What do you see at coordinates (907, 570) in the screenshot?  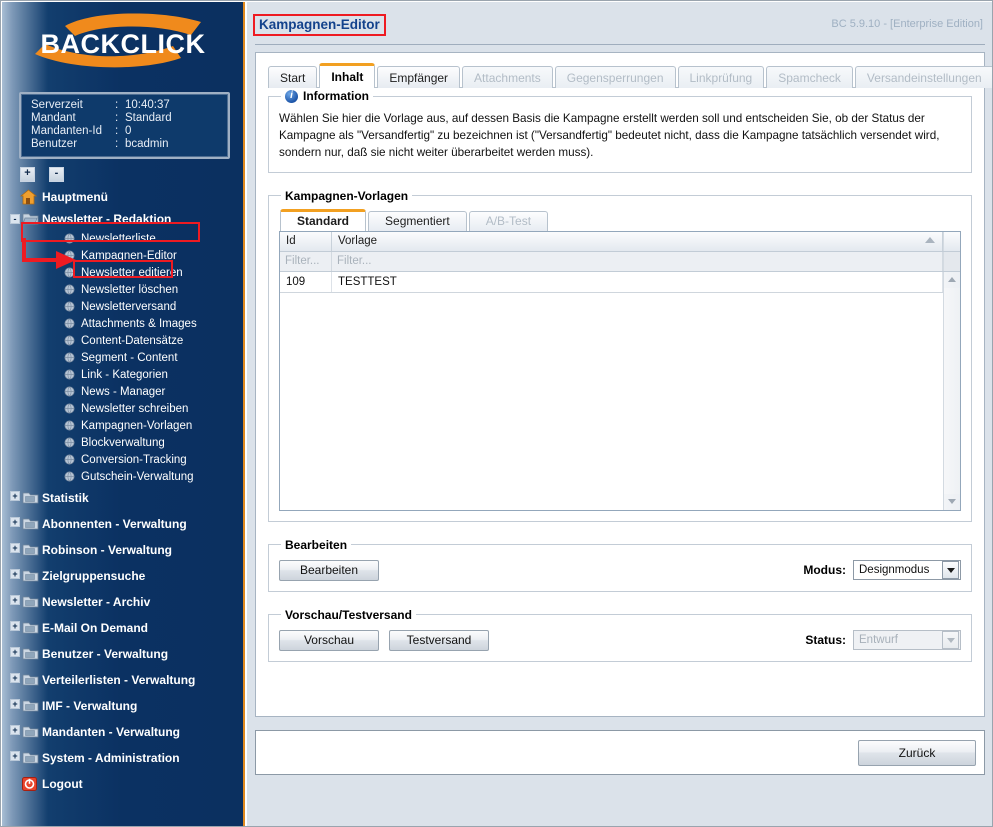 I see `mode-select: Designmodus` at bounding box center [907, 570].